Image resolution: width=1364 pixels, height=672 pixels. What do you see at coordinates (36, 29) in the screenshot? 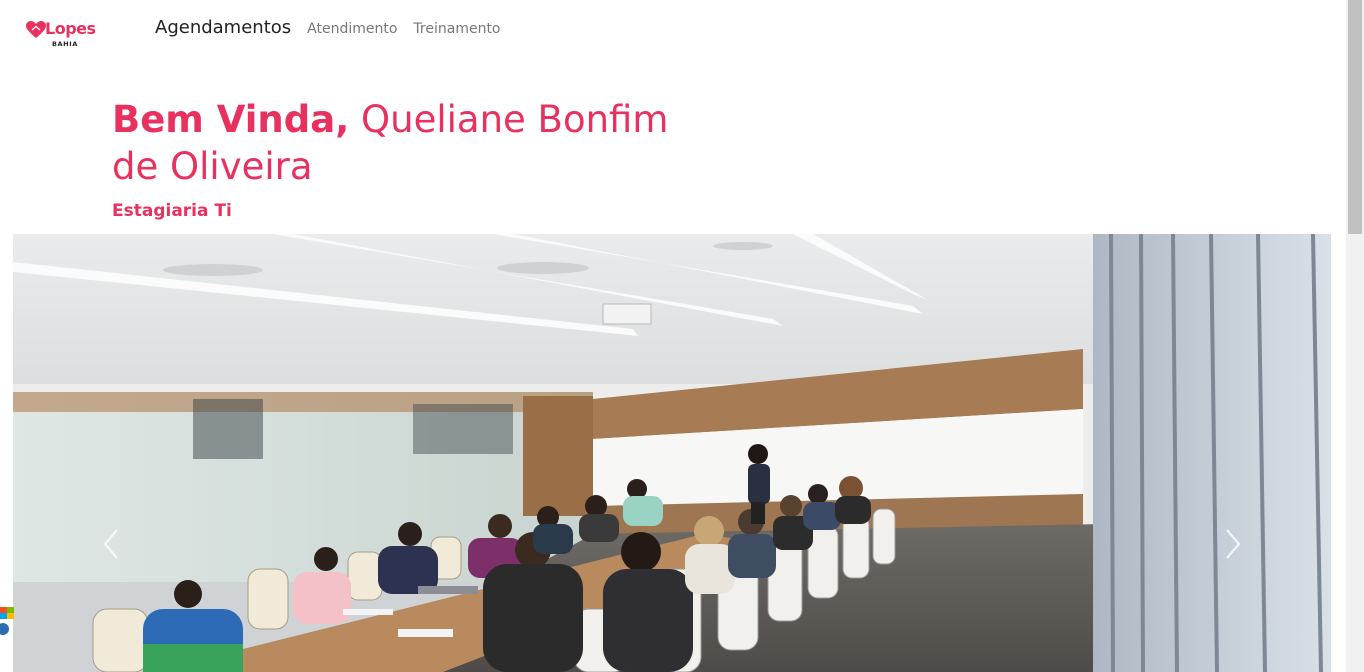
I see `heart-icon` at bounding box center [36, 29].